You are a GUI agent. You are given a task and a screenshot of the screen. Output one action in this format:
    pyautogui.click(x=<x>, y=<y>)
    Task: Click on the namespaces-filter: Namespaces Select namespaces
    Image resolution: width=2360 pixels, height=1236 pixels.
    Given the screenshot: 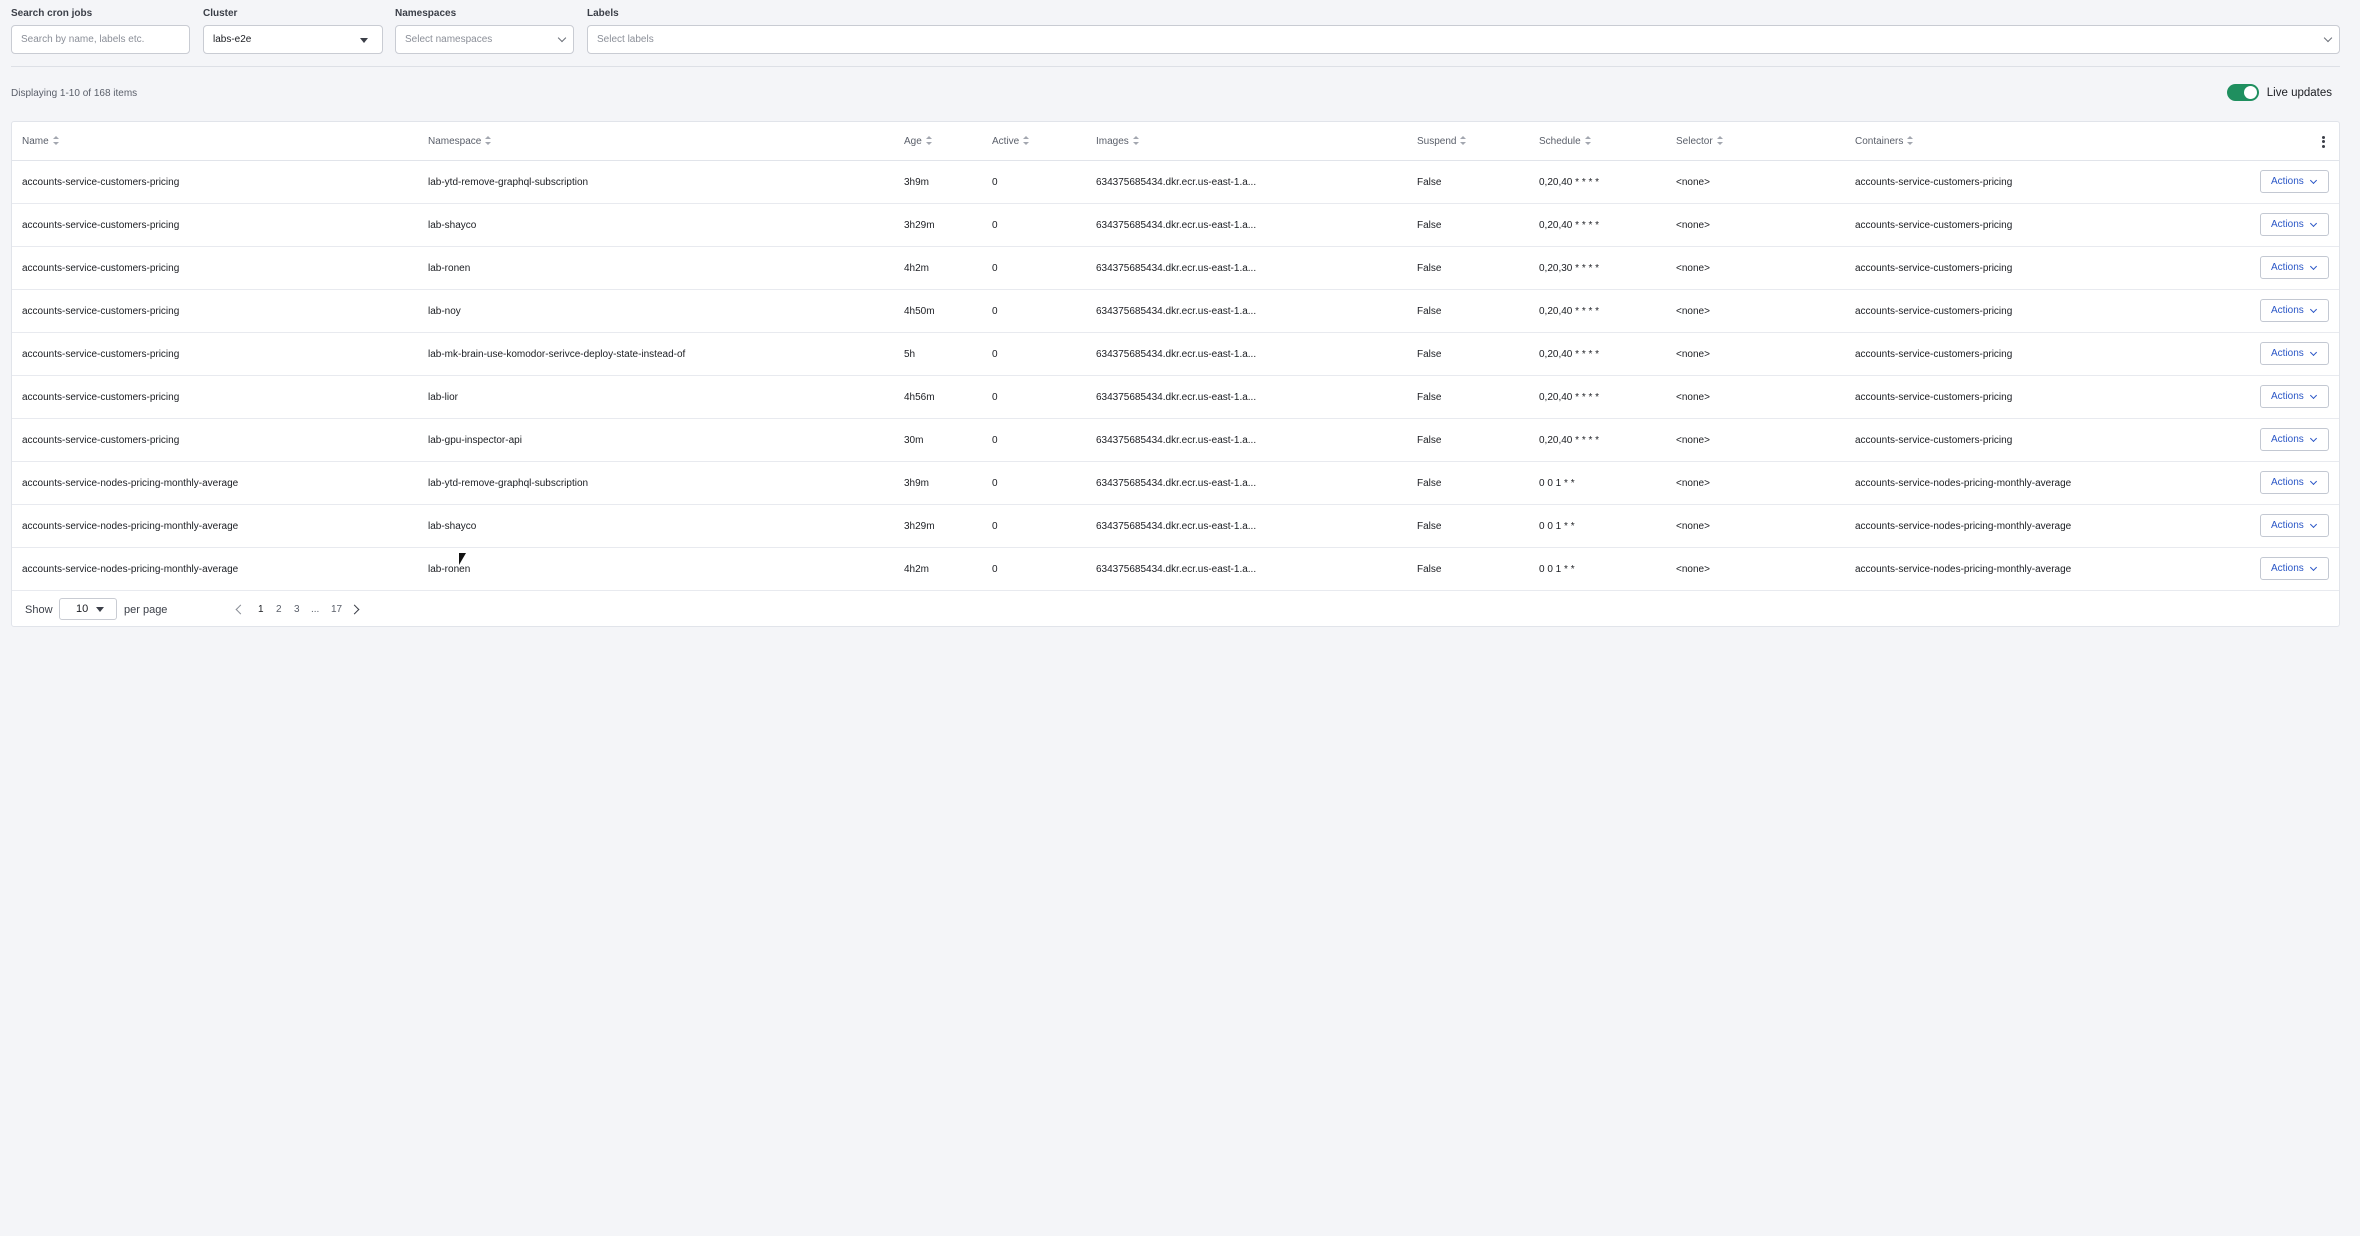 What is the action you would take?
    pyautogui.click(x=484, y=31)
    